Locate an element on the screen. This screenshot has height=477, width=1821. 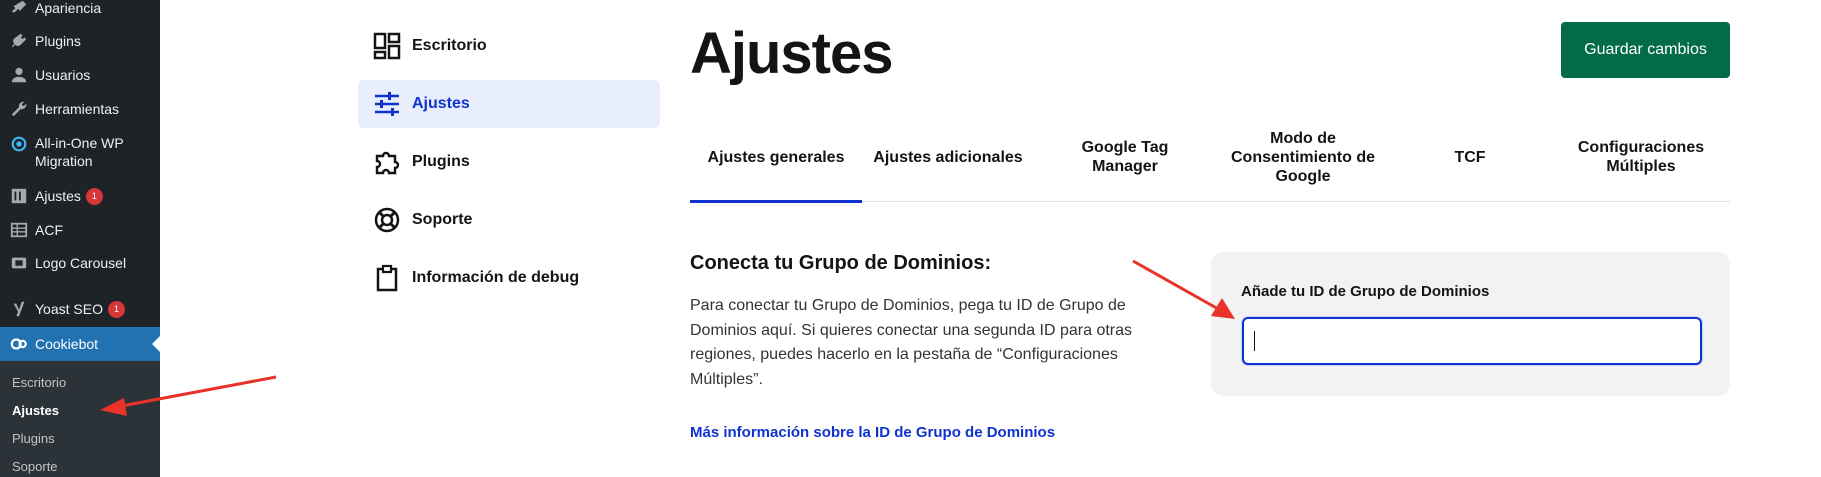
wp-submenu-escritorio: Escritorio is located at coordinates (39, 382).